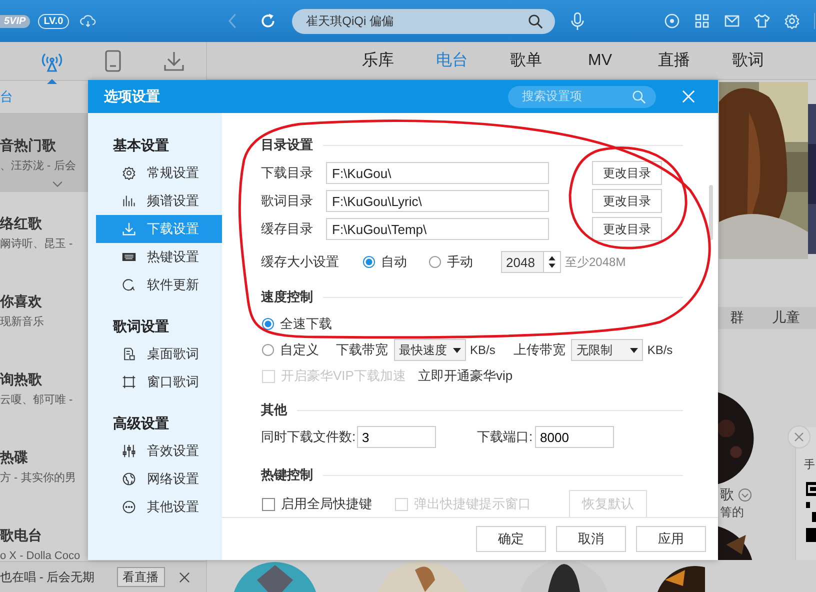 This screenshot has height=592, width=816. What do you see at coordinates (287, 475) in the screenshot?
I see `section-title: 热键控制` at bounding box center [287, 475].